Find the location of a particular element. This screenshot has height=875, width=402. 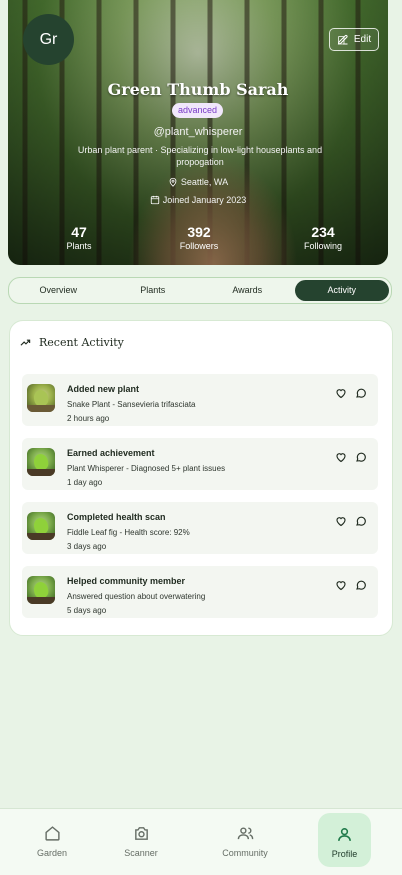

profile-tabs: Overview Plants Awards Activity is located at coordinates (200, 290).